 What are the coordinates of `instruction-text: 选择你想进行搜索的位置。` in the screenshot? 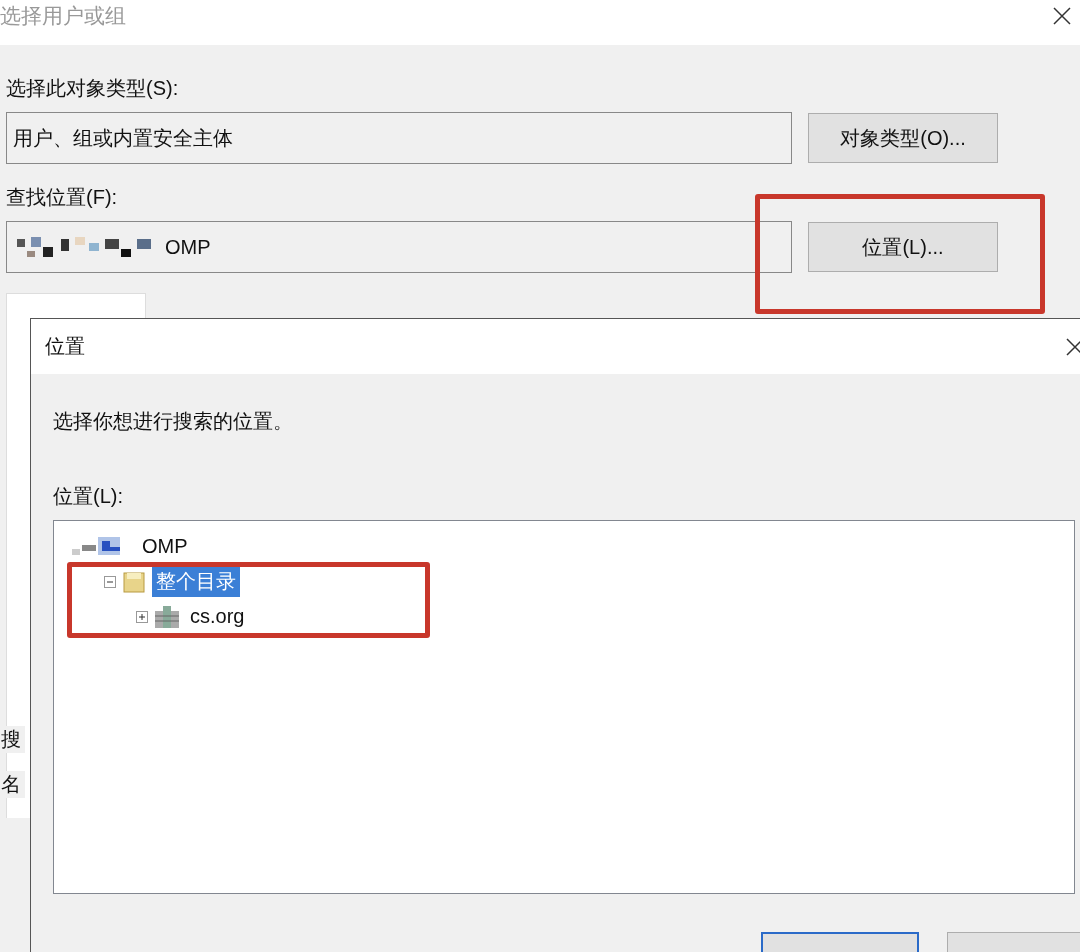 It's located at (173, 421).